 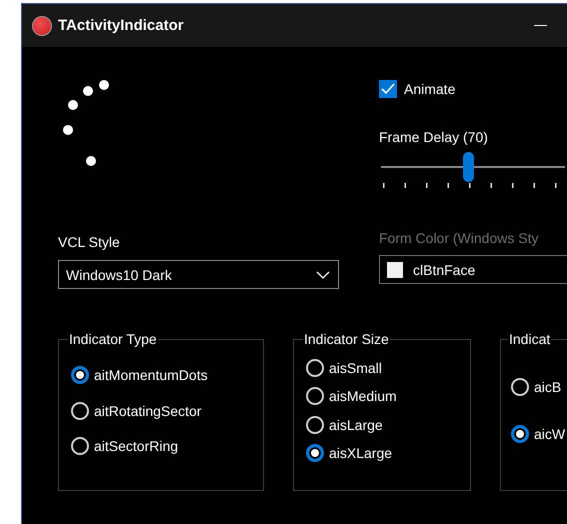 I want to click on radio-option: aicW, so click(x=538, y=434).